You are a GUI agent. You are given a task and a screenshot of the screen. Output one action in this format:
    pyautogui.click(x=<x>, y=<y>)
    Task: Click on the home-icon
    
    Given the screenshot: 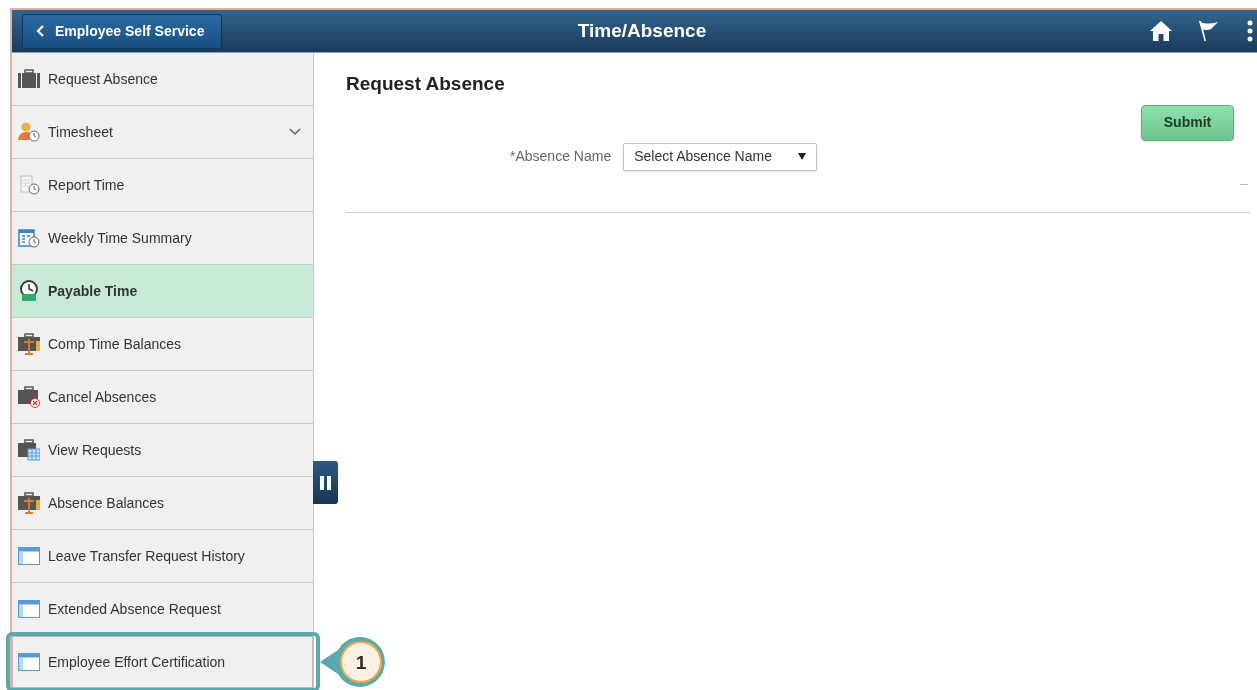 What is the action you would take?
    pyautogui.click(x=1161, y=31)
    